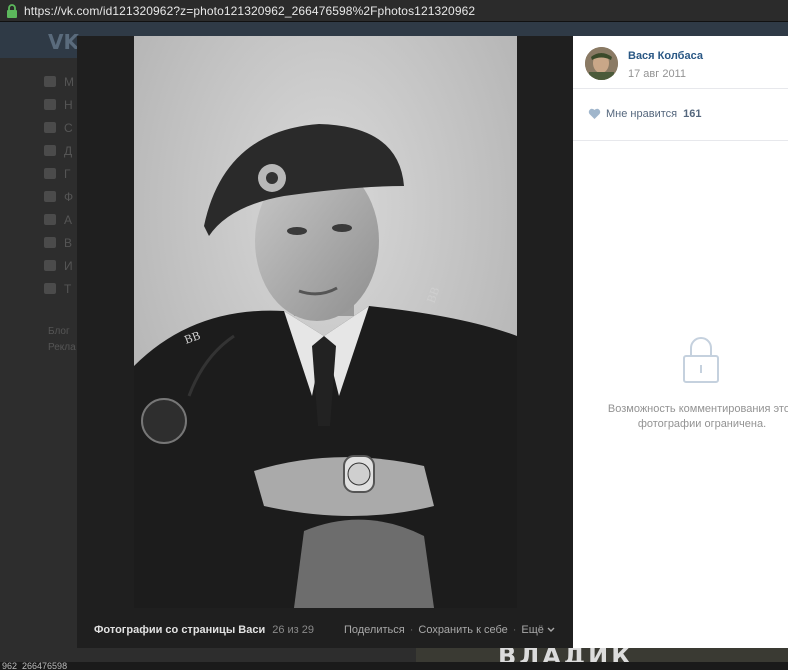  Describe the element at coordinates (692, 114) in the screenshot. I see `like-count: 161` at that location.